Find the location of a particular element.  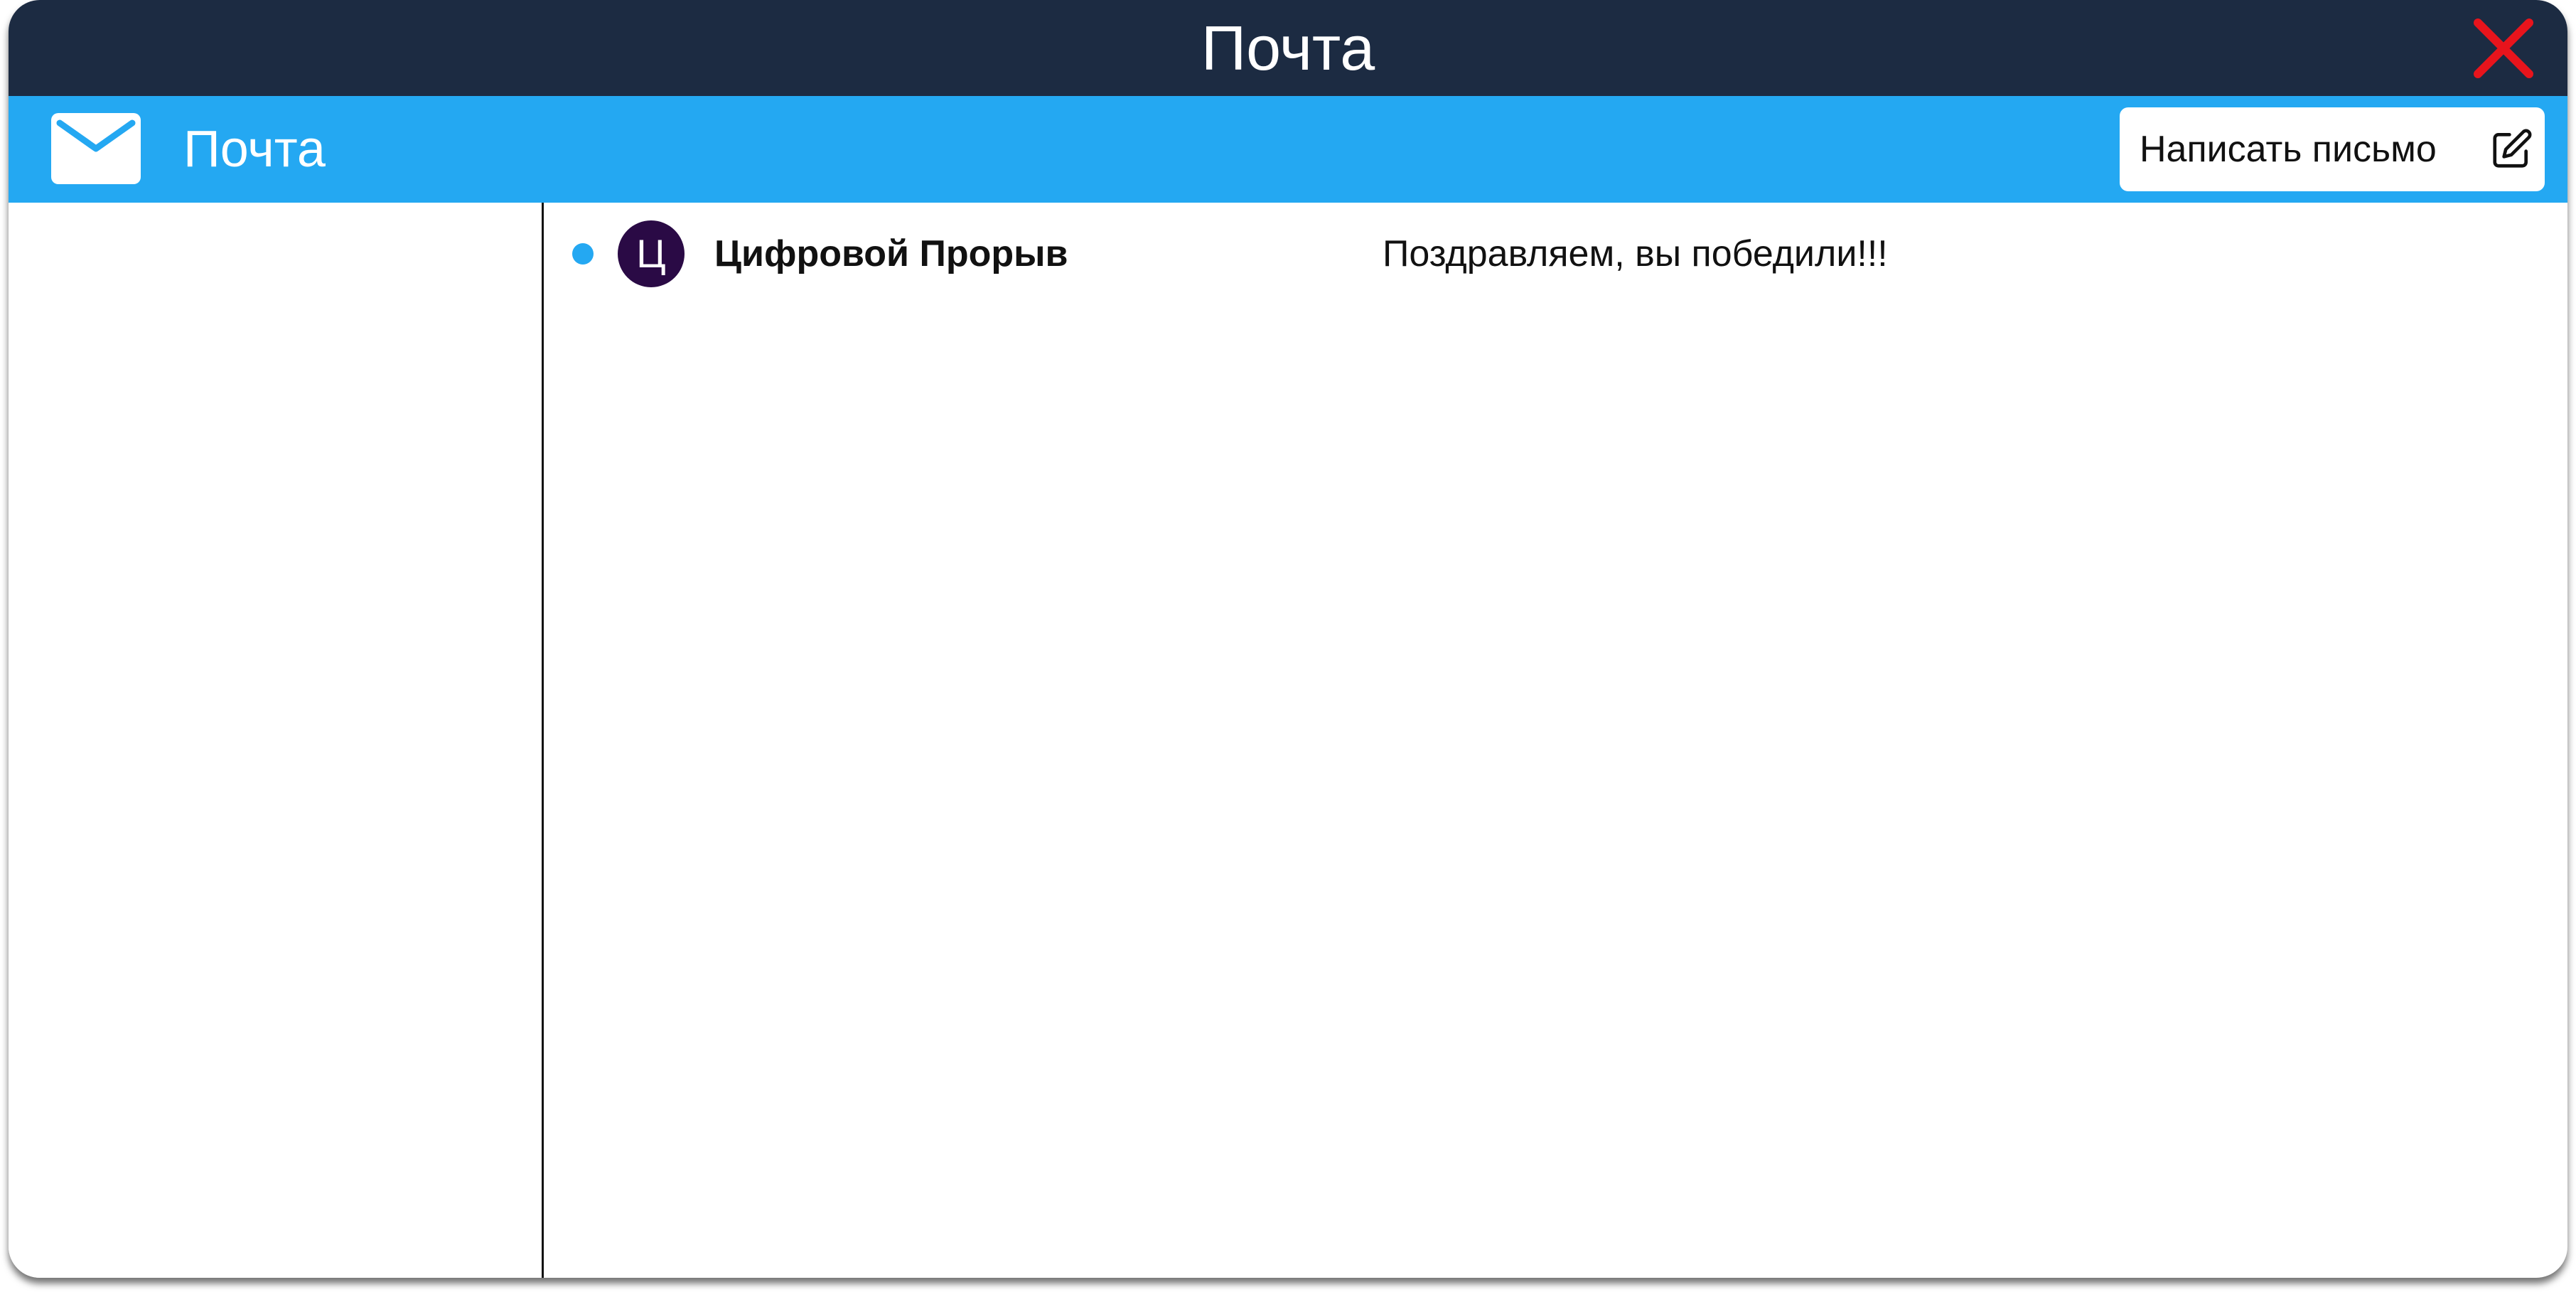

pencil-edit-icon is located at coordinates (2512, 148).